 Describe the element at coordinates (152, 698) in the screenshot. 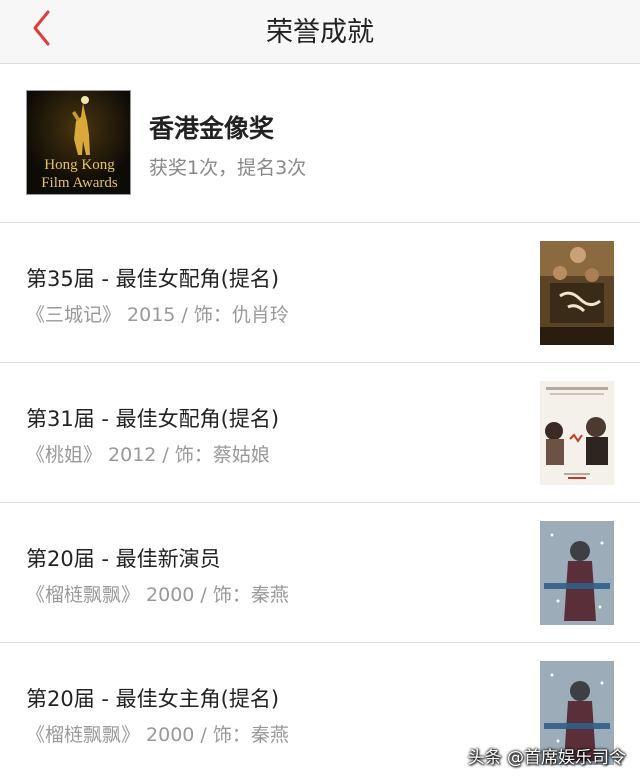

I see `entry-title: 第20届 - 最佳女主角(提名)` at that location.